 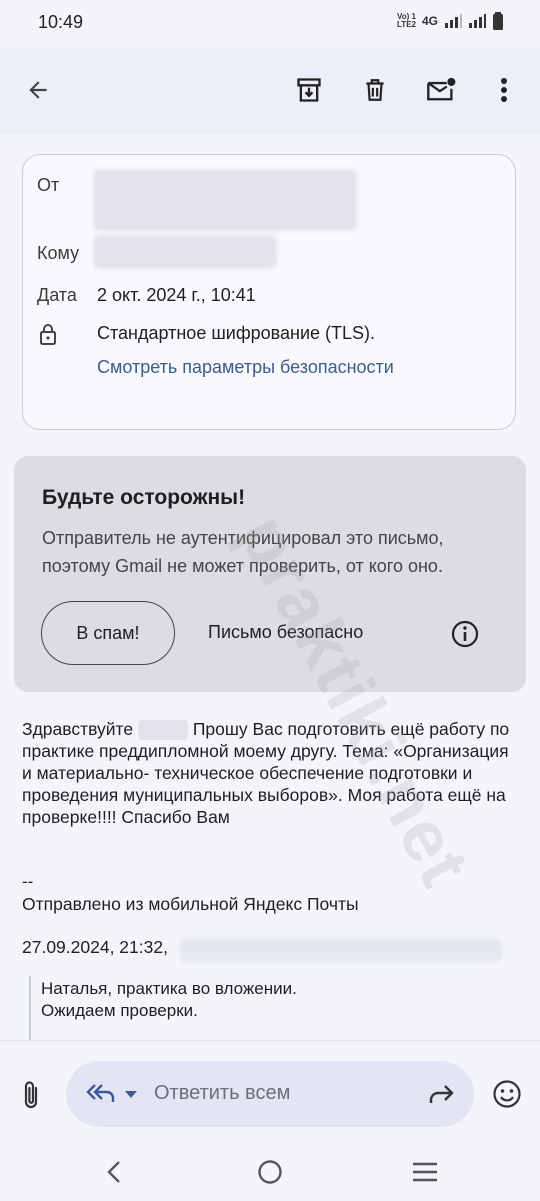 I want to click on volte-icon: Vo) 1 LTE2, so click(x=406, y=20).